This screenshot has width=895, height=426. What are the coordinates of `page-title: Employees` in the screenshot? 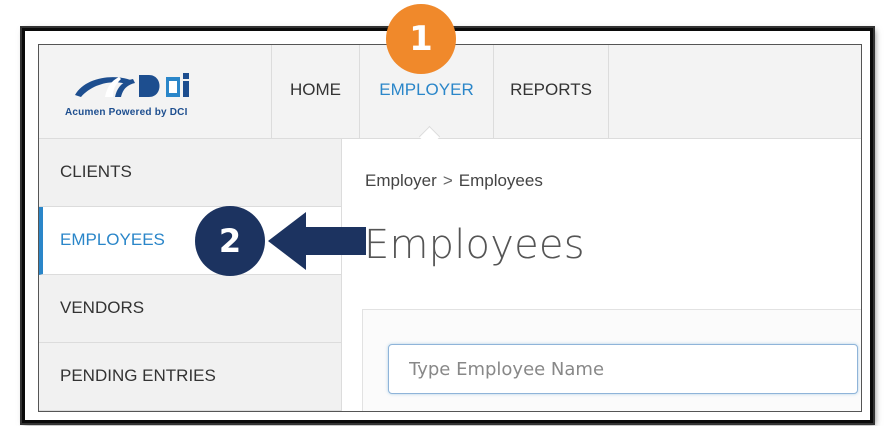 It's located at (474, 245).